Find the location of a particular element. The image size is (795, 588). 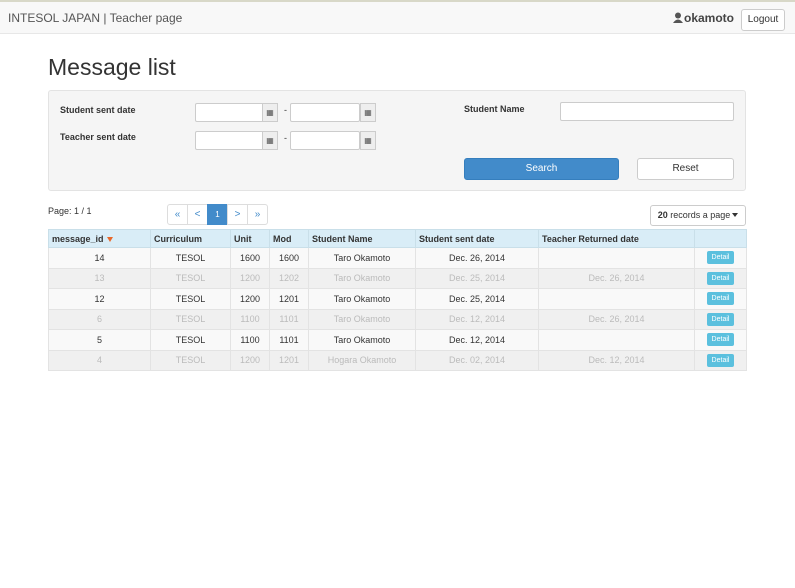

last-page-button: » is located at coordinates (257, 214).